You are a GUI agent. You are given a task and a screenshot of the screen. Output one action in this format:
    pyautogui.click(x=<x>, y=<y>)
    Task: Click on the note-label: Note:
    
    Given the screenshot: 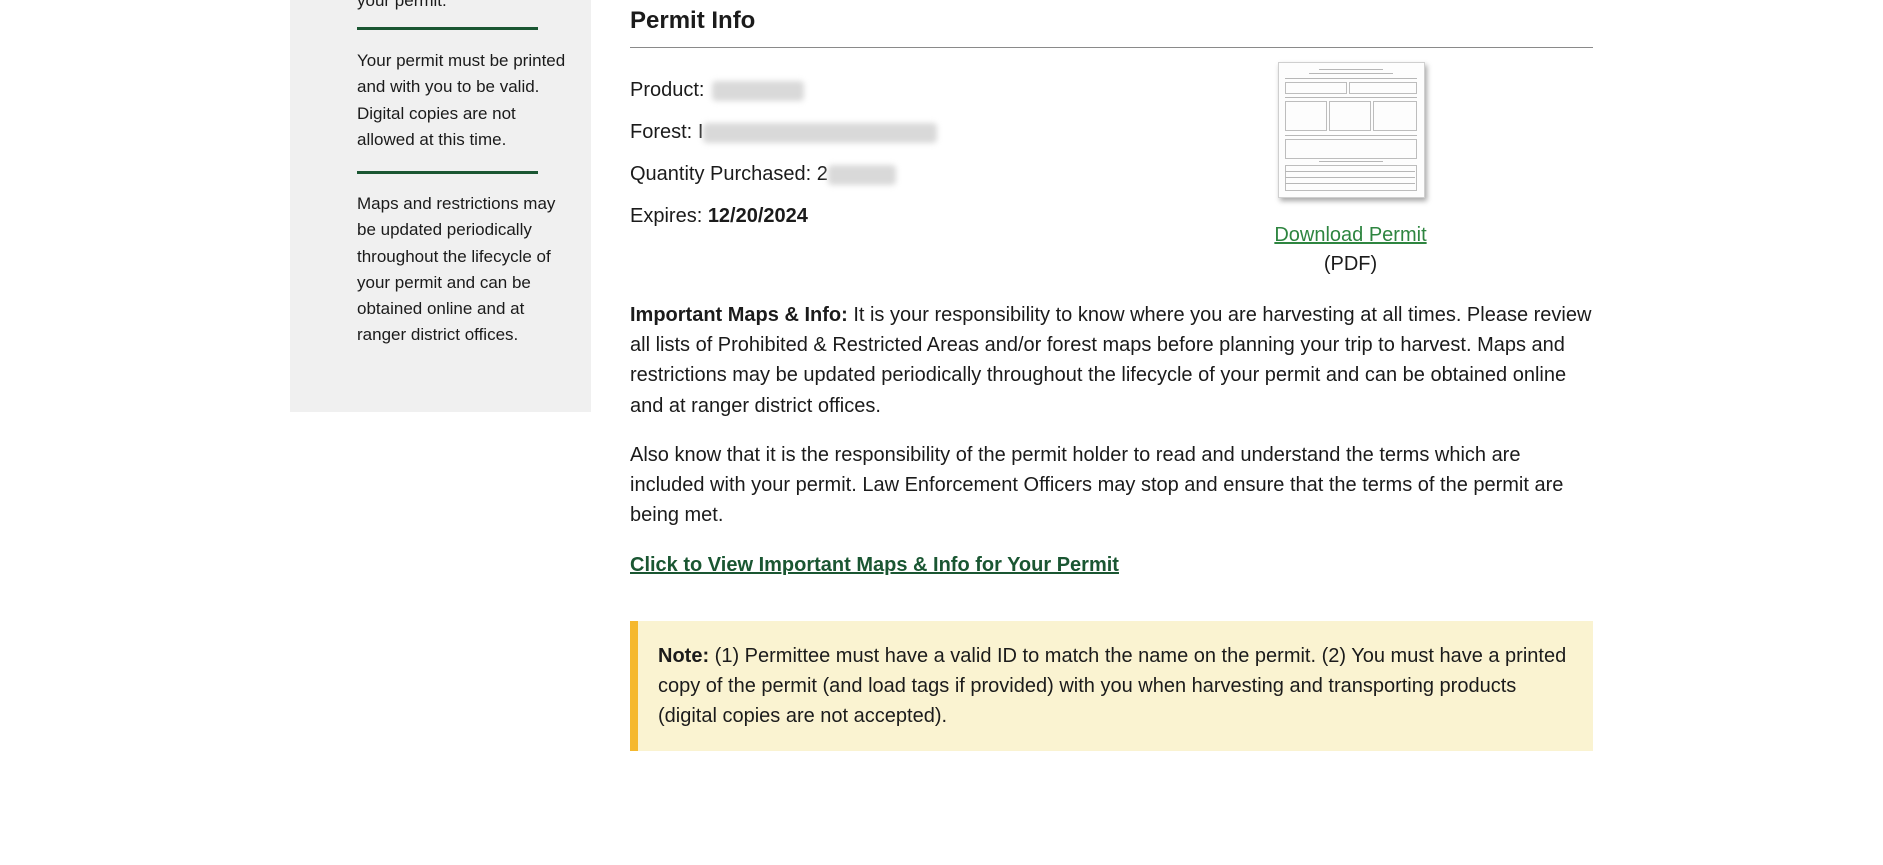 What is the action you would take?
    pyautogui.click(x=684, y=656)
    